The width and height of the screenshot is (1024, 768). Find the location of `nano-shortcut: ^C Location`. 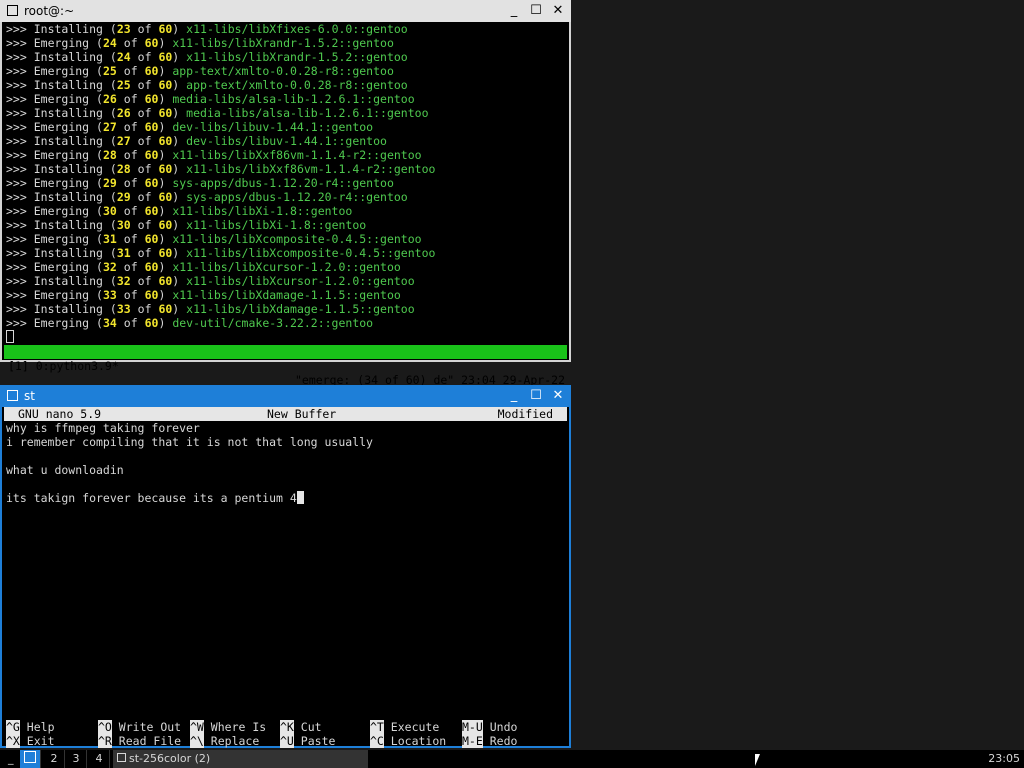

nano-shortcut: ^C Location is located at coordinates (408, 741).